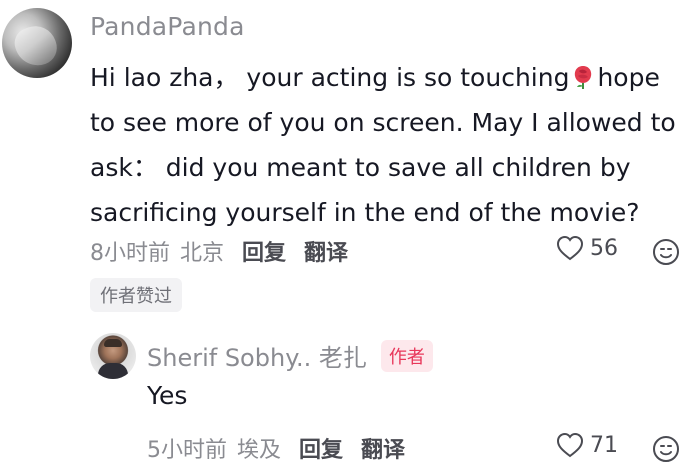 This screenshot has height=465, width=693. What do you see at coordinates (383, 448) in the screenshot?
I see `reply-translate-button: 翻译` at bounding box center [383, 448].